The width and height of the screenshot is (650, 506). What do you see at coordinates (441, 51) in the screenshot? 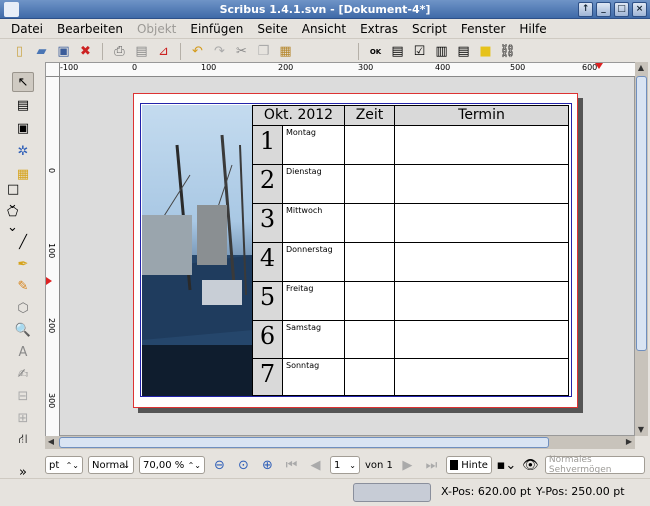
I see `list-box-icon: ▥` at bounding box center [441, 51].